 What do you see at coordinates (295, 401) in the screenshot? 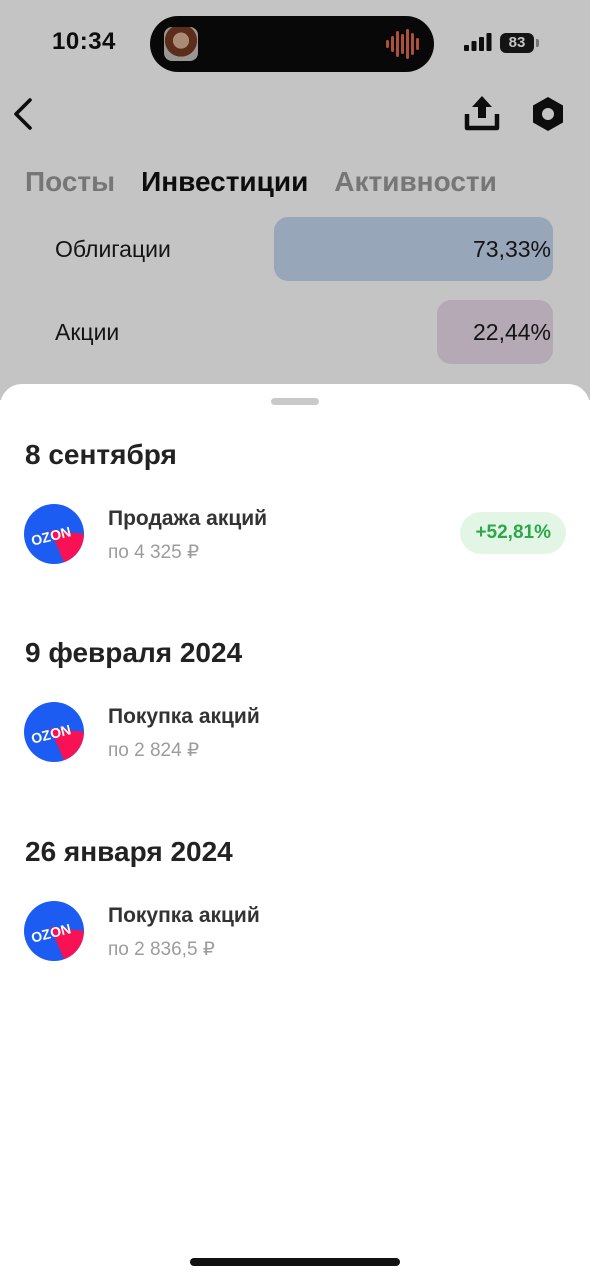
I see `sheet-drag-handle` at bounding box center [295, 401].